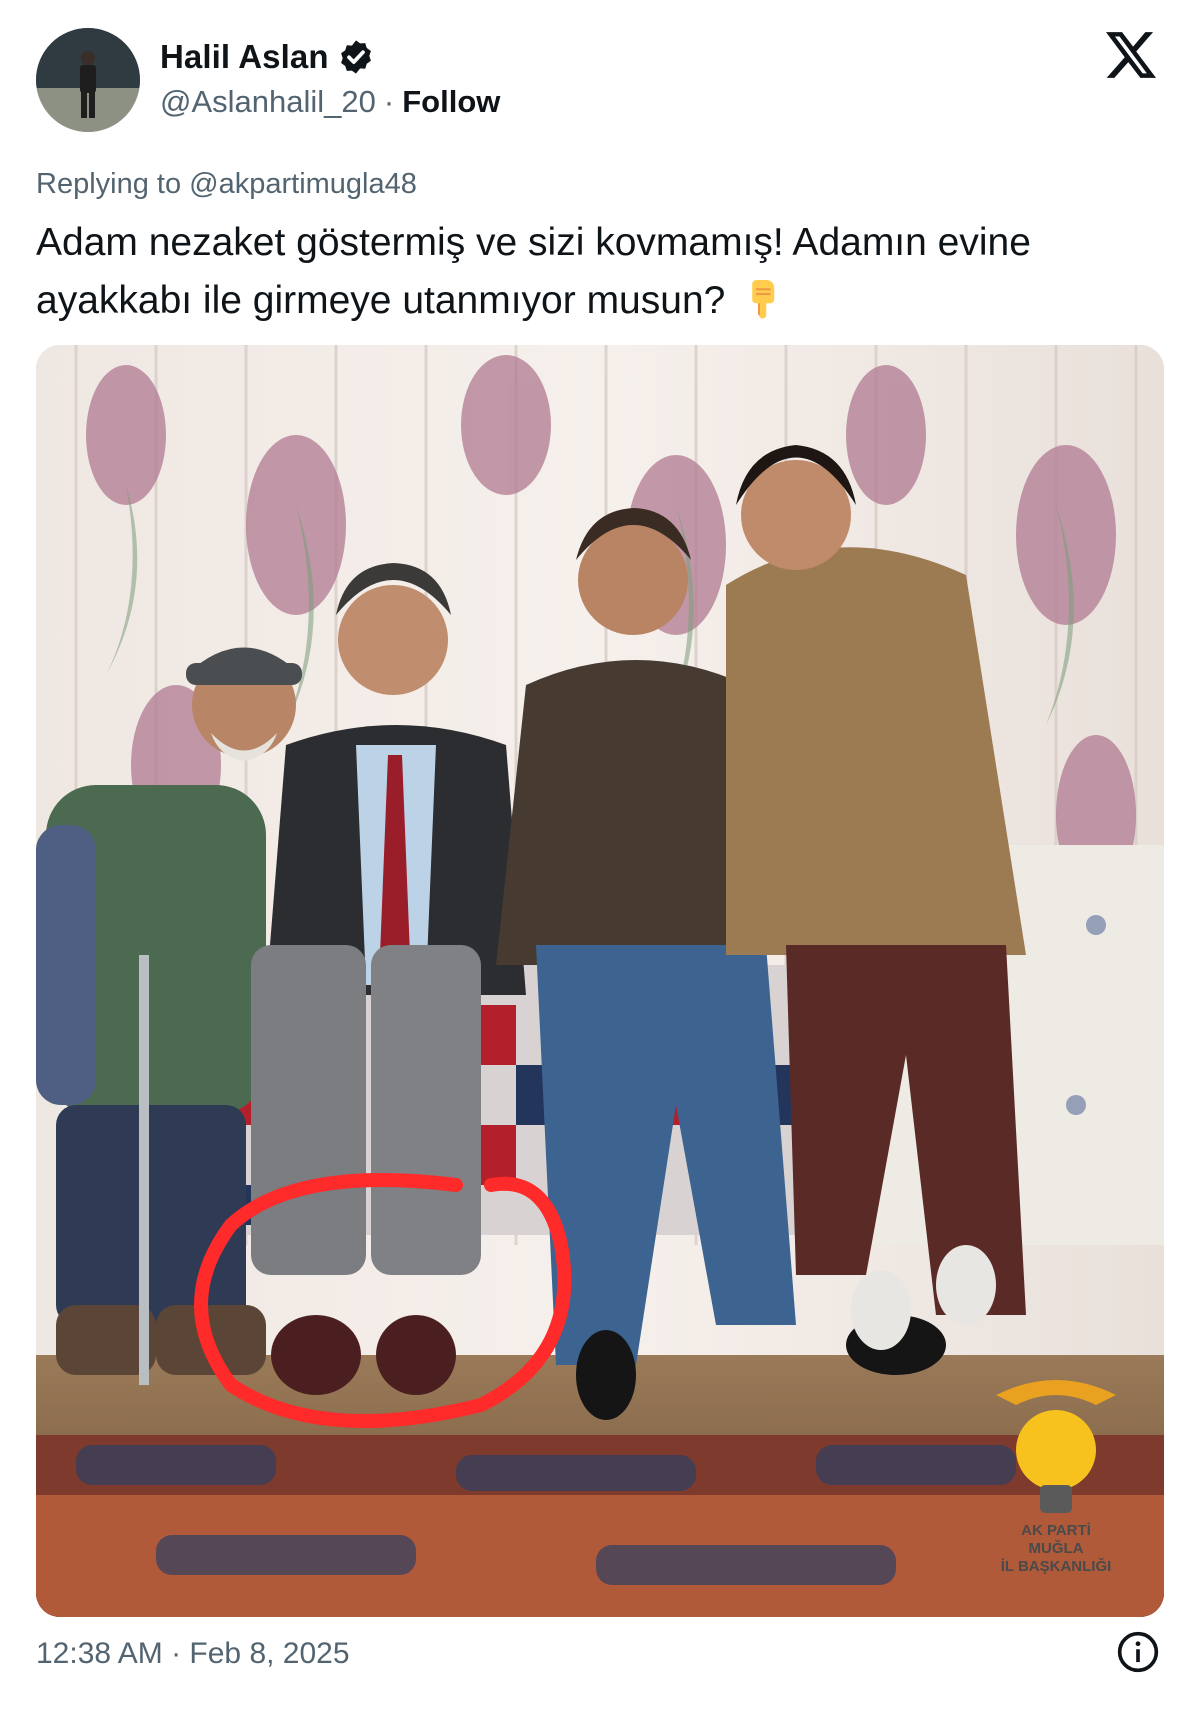 The width and height of the screenshot is (1200, 1717). What do you see at coordinates (88, 80) in the screenshot?
I see `author-avatar` at bounding box center [88, 80].